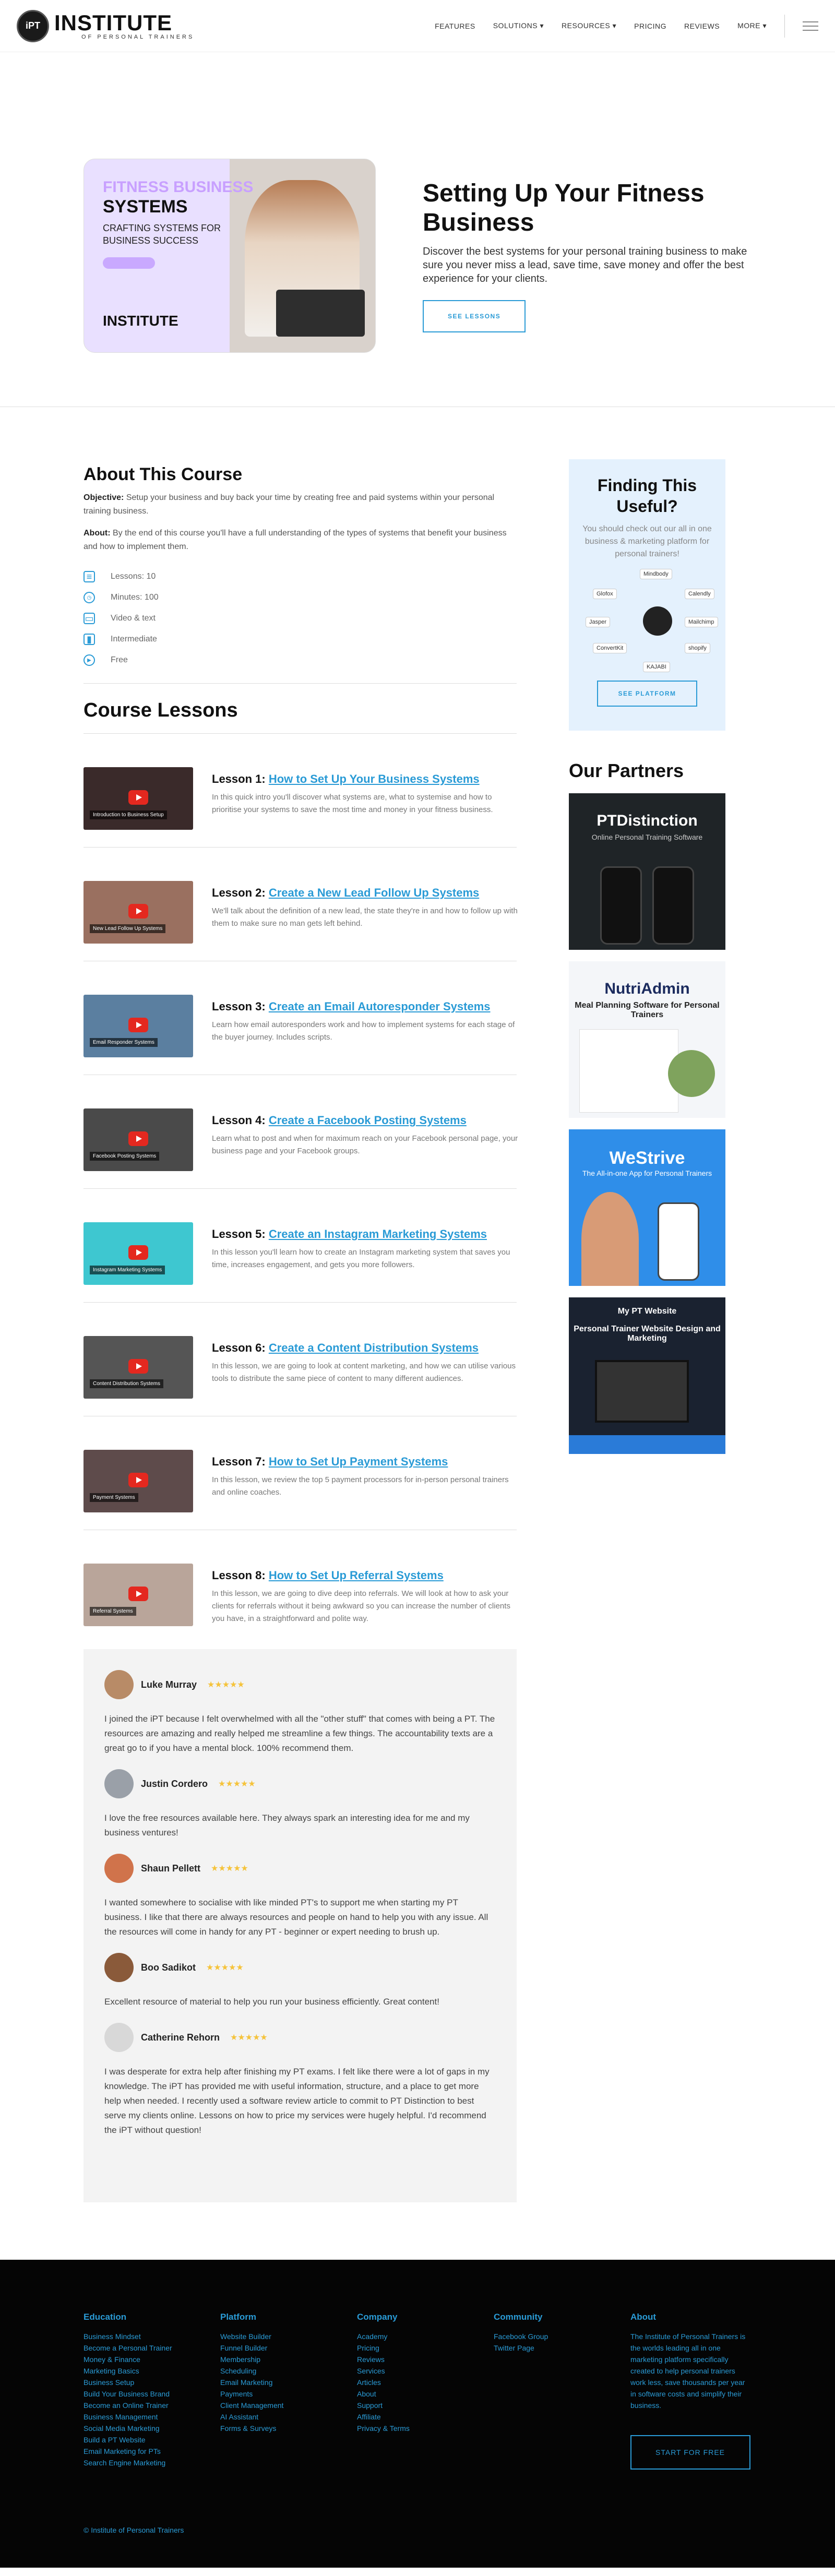  What do you see at coordinates (238, 2317) in the screenshot?
I see `footer-col-heading: Platform` at bounding box center [238, 2317].